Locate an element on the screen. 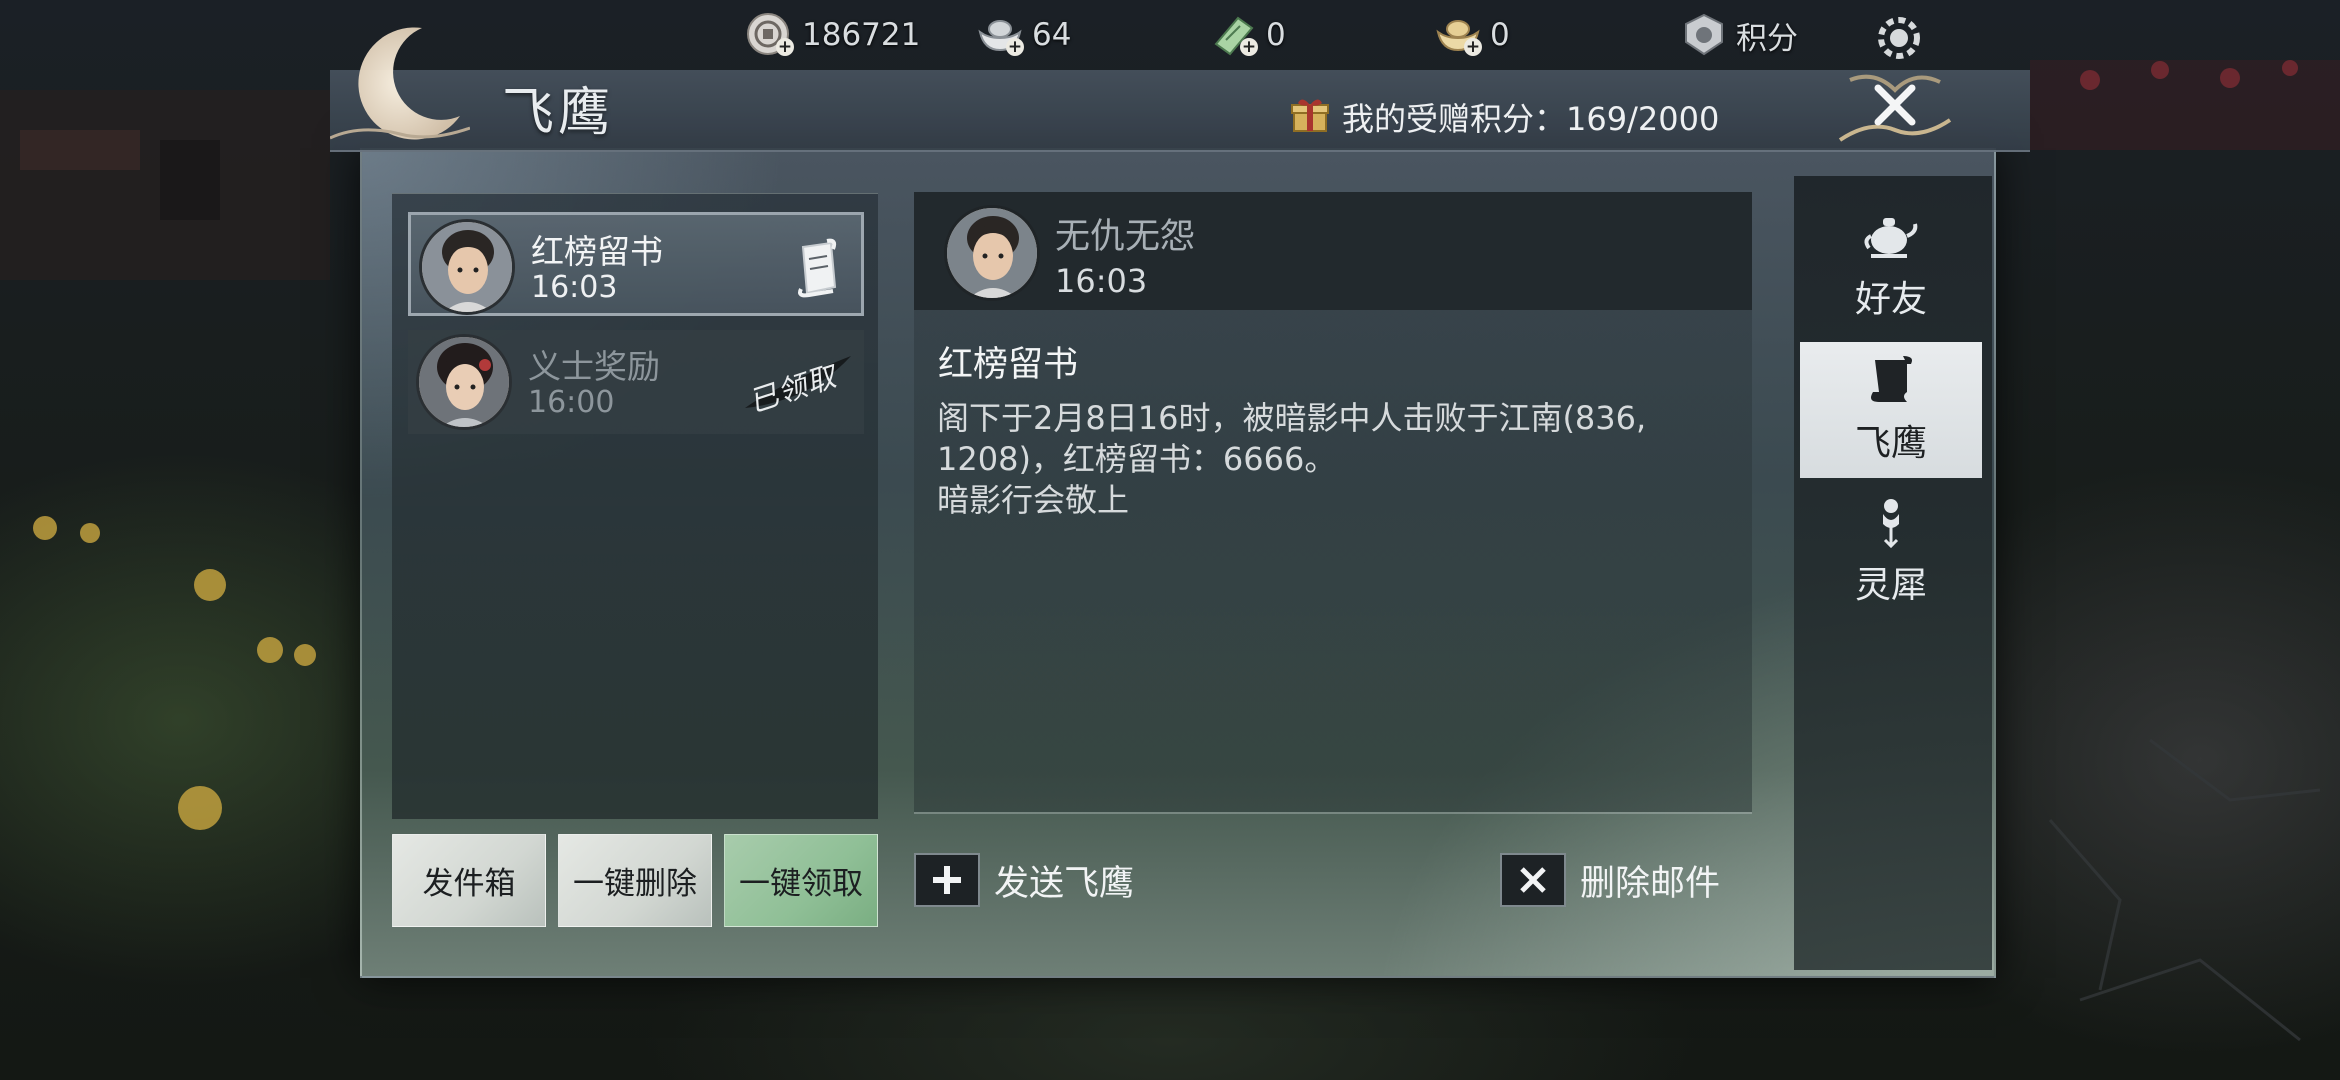 The height and width of the screenshot is (1080, 2340). mail-body-line: 1208)，红榜留书：6666。 is located at coordinates (1137, 459).